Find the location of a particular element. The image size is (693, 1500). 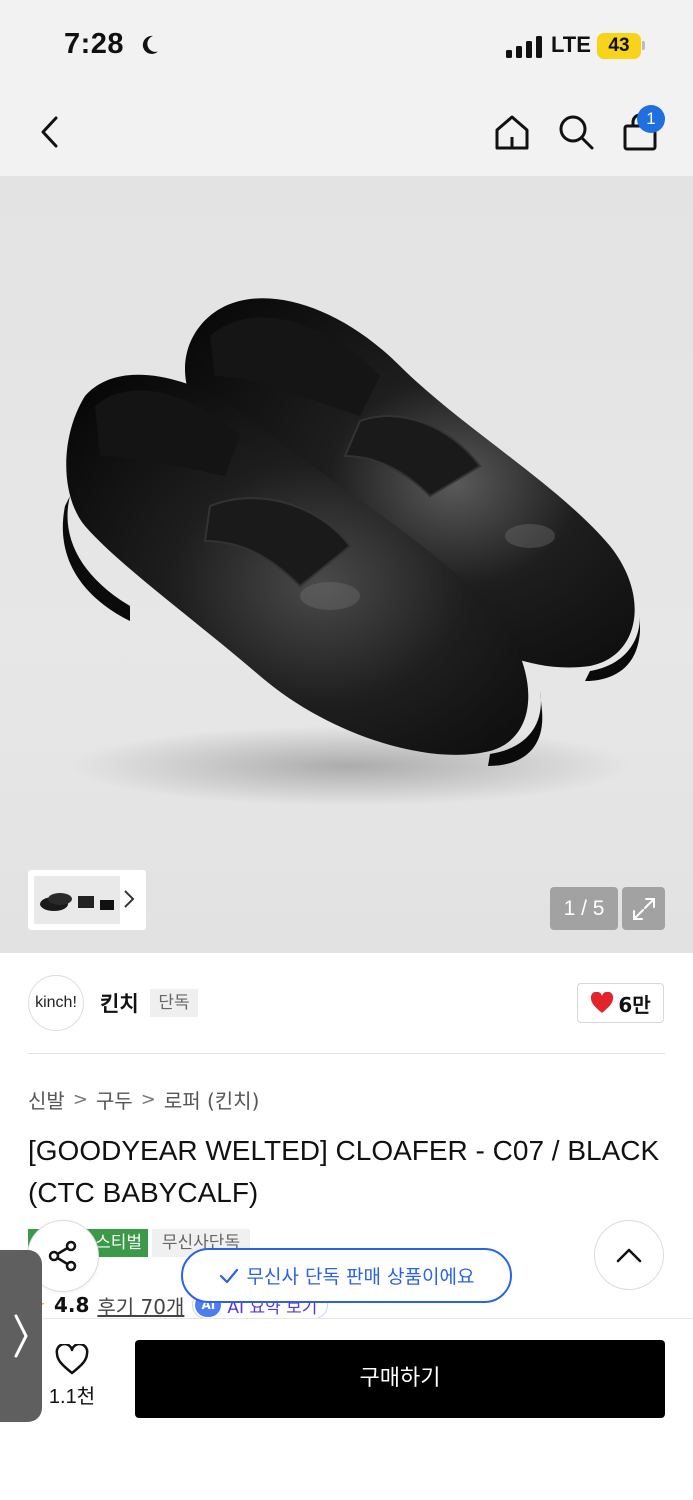

breadcrumb: 신발 > 구두 > 로퍼 (킨치) is located at coordinates (143, 1099).